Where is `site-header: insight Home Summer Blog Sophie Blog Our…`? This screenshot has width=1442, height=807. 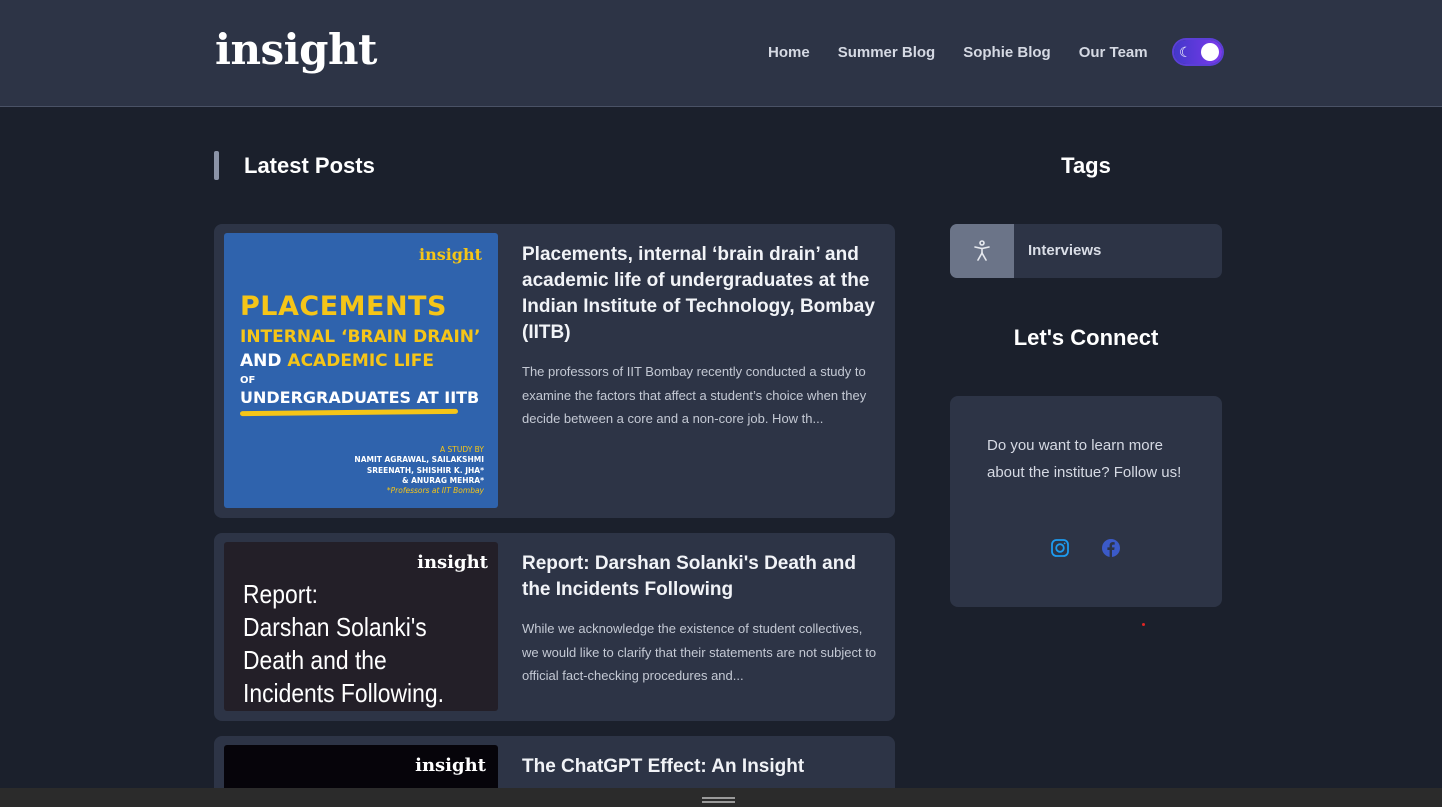
site-header: insight Home Summer Blog Sophie Blog Our… is located at coordinates (721, 53).